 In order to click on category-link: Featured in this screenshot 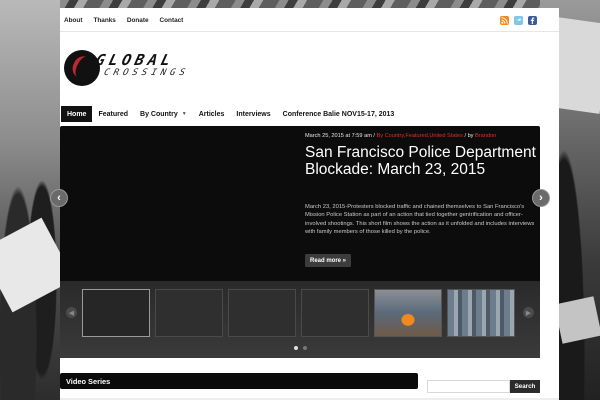, I will do `click(416, 136)`.